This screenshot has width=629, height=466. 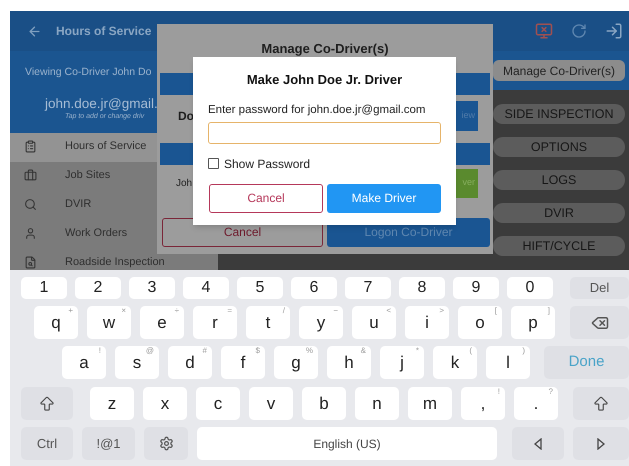 What do you see at coordinates (599, 288) in the screenshot?
I see `keyboard-key: Del` at bounding box center [599, 288].